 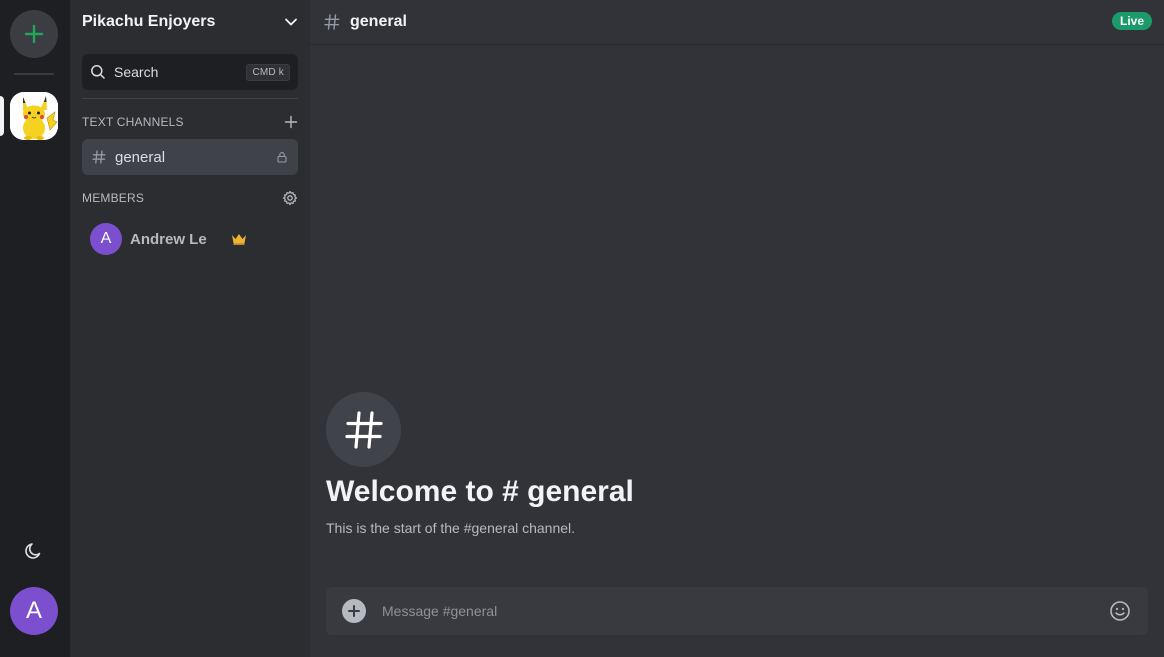 I want to click on lock-icon, so click(x=282, y=157).